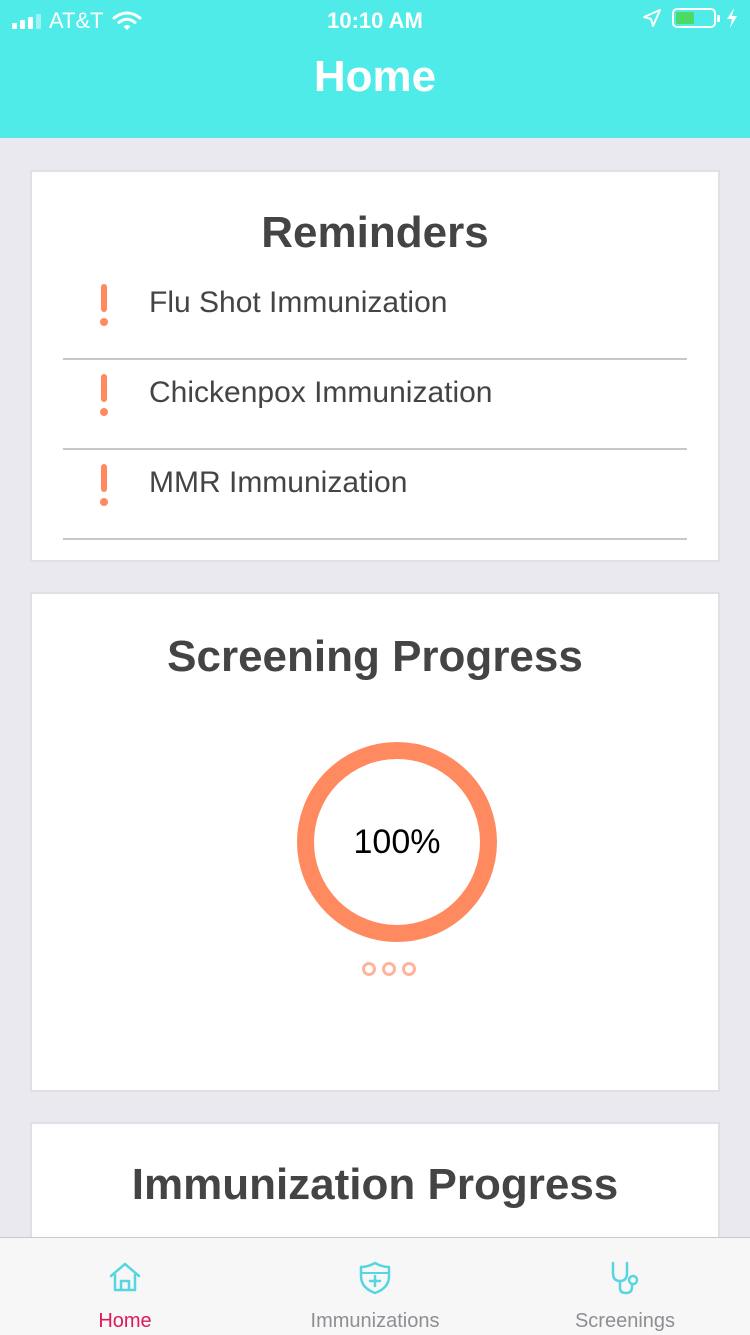 The height and width of the screenshot is (1335, 750). I want to click on tab-label: Immunizations, so click(375, 1321).